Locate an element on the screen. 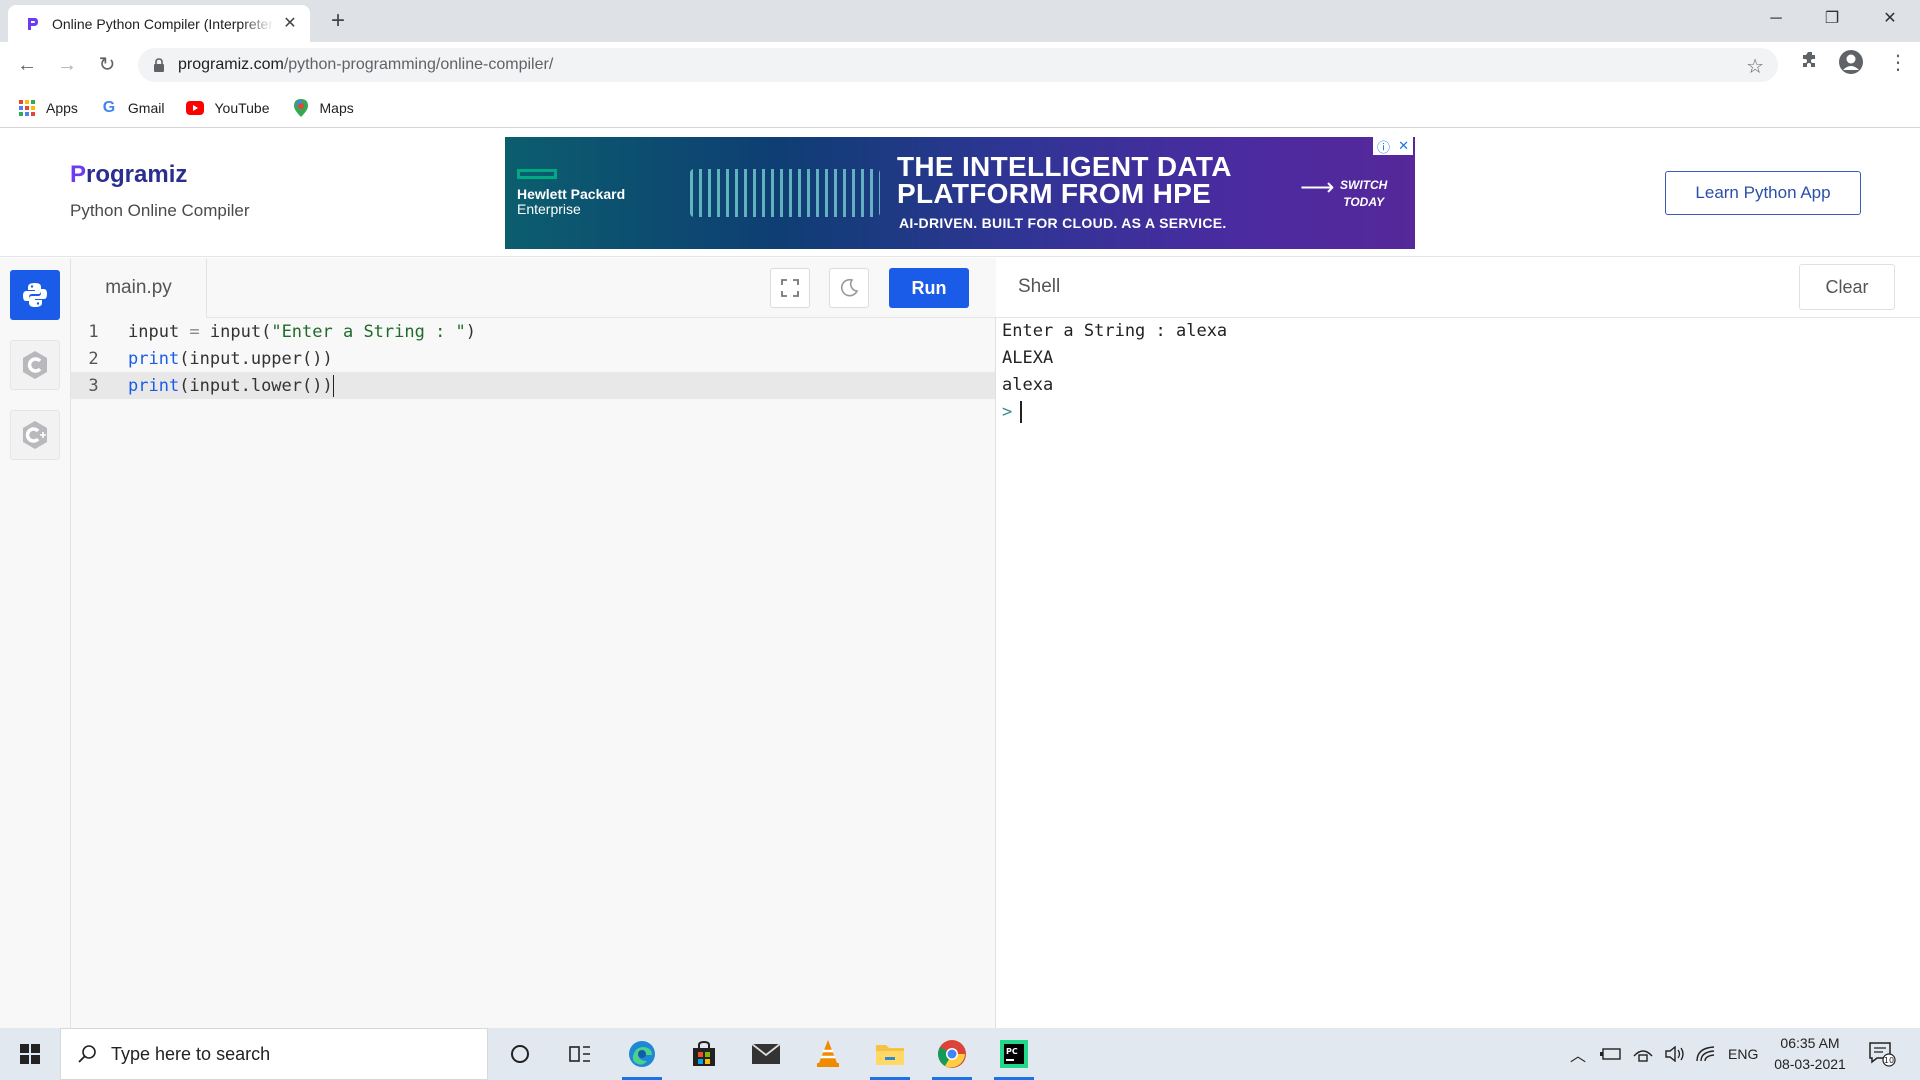 This screenshot has width=1920, height=1080. reload-icon: ↻ is located at coordinates (107, 65).